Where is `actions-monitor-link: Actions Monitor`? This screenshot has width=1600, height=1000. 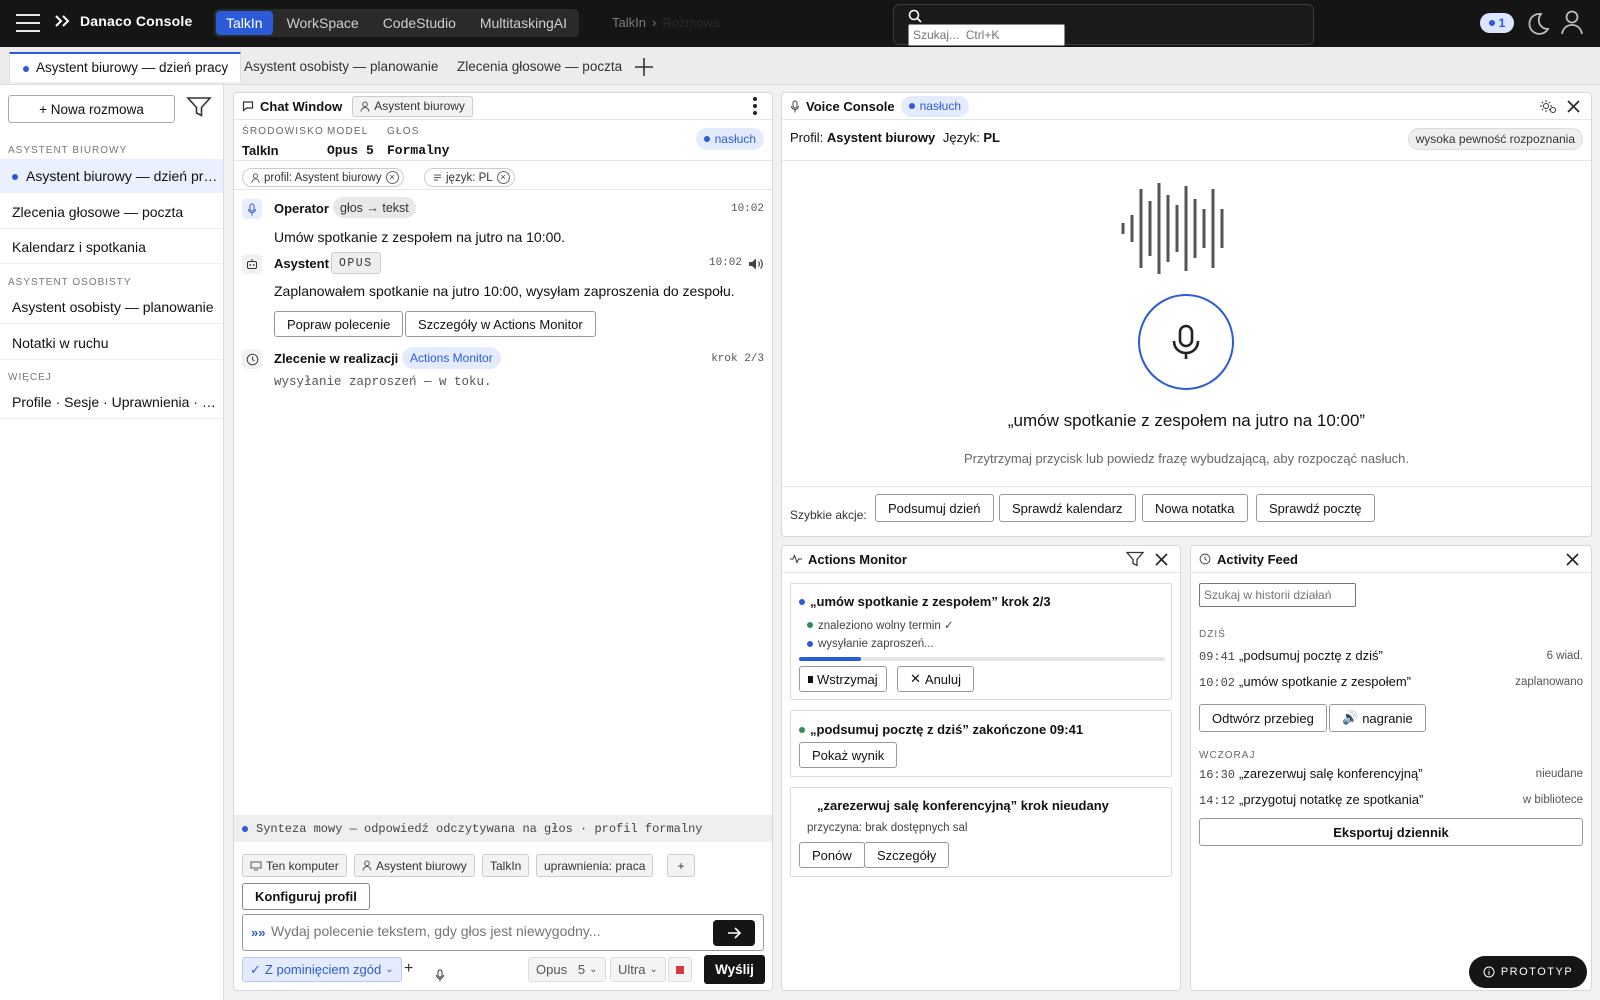 actions-monitor-link: Actions Monitor is located at coordinates (451, 358).